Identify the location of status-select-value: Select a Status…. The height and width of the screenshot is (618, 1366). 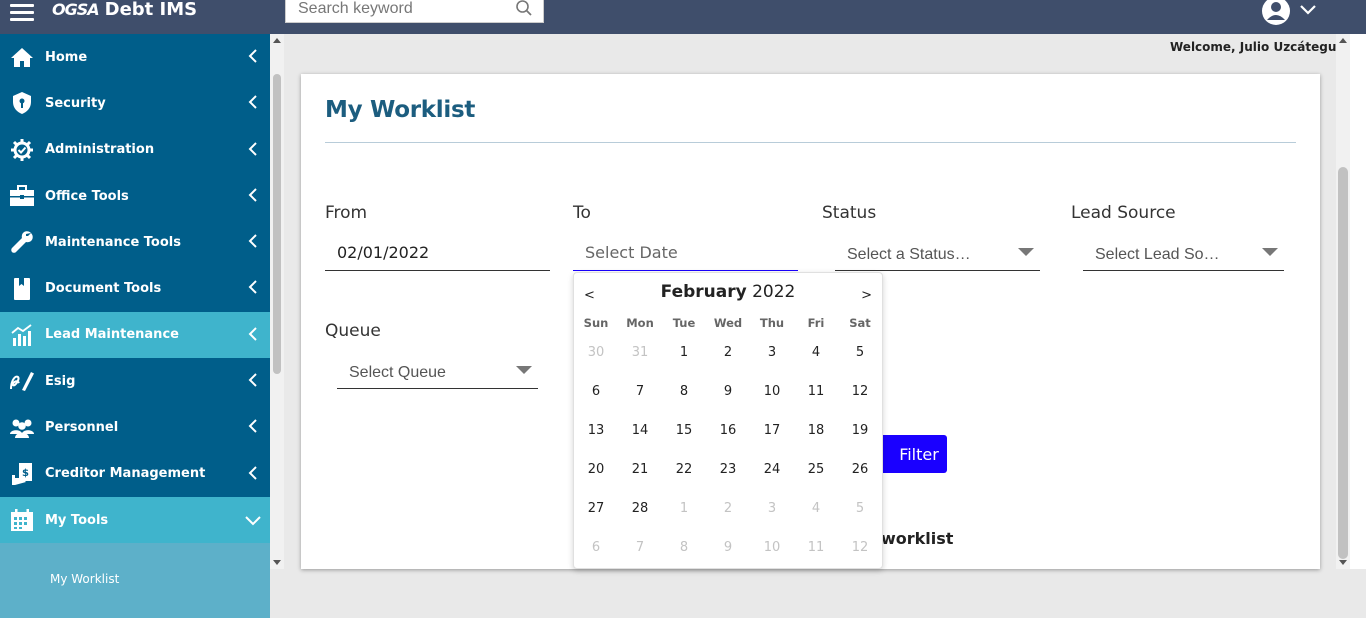
(909, 254).